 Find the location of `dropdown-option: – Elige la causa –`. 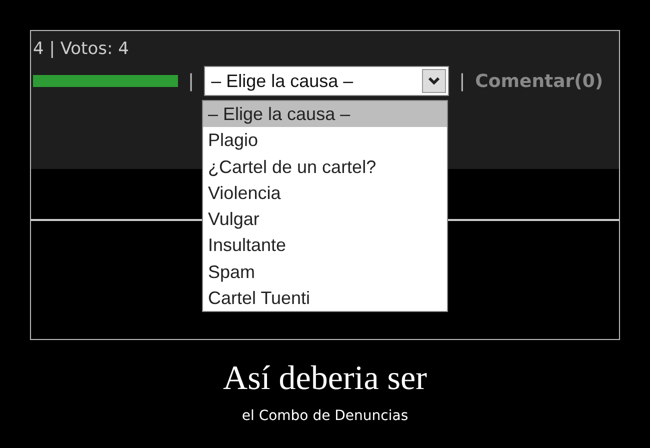

dropdown-option: – Elige la causa – is located at coordinates (325, 114).